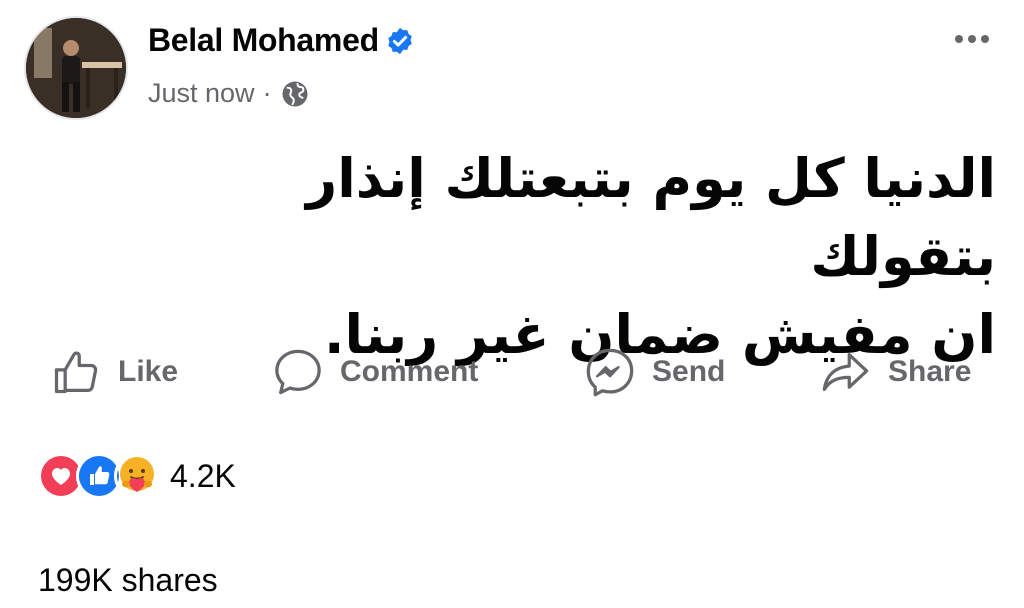  I want to click on like-label: Like, so click(148, 371).